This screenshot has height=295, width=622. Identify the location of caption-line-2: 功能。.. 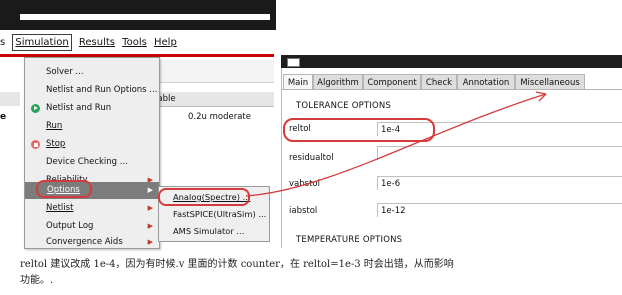
(37, 280).